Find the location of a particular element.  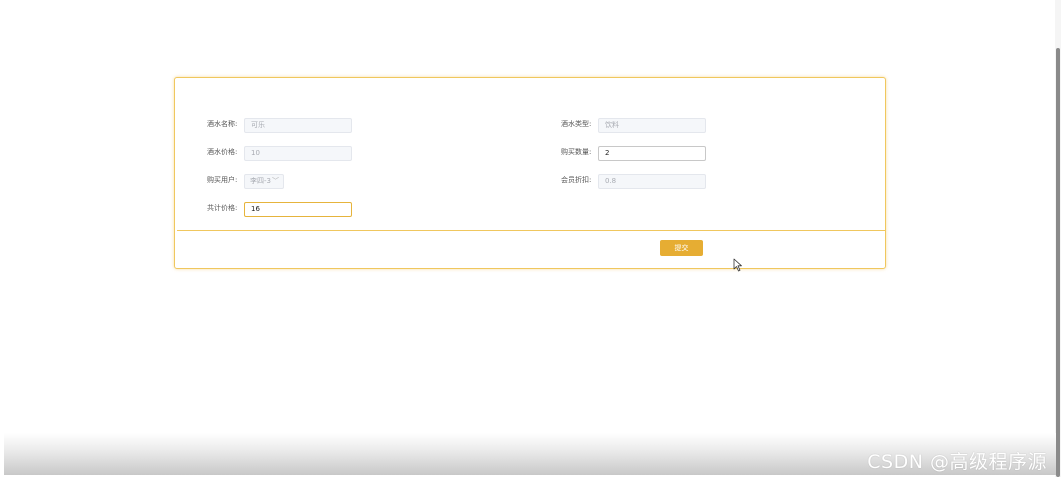

form-divider is located at coordinates (531, 230).